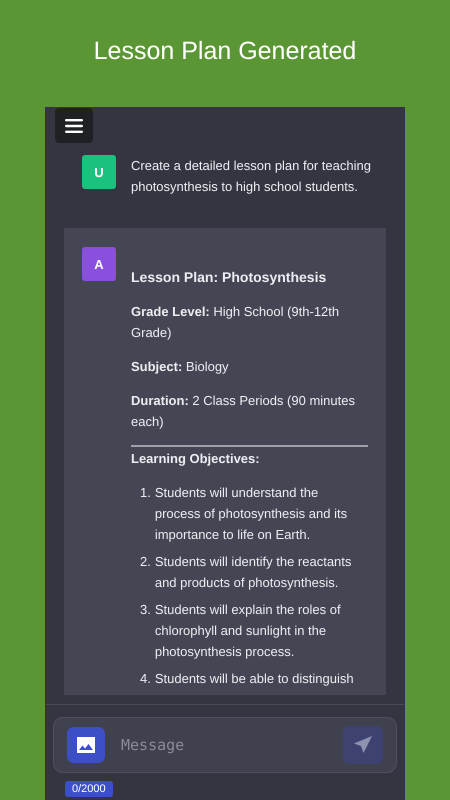 This screenshot has width=450, height=800. I want to click on message-text: Create a detailed lesson plan for teaching photosynthesis to high school students., so click(251, 176).